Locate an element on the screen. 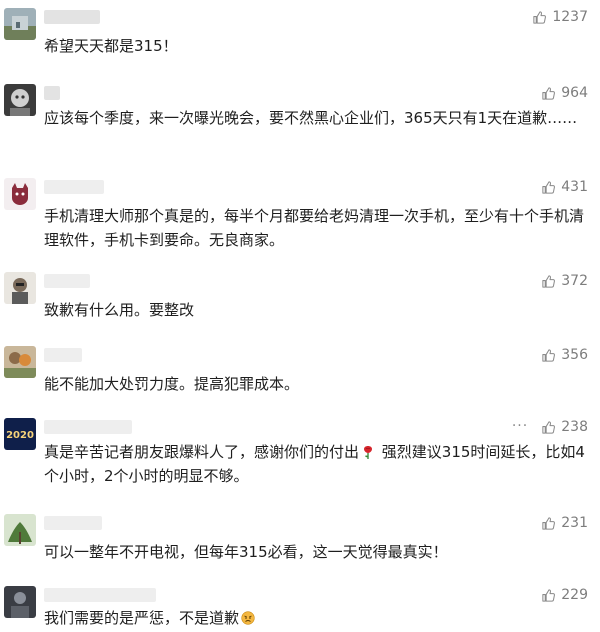 This screenshot has width=600, height=632. like-button: 372 is located at coordinates (564, 281).